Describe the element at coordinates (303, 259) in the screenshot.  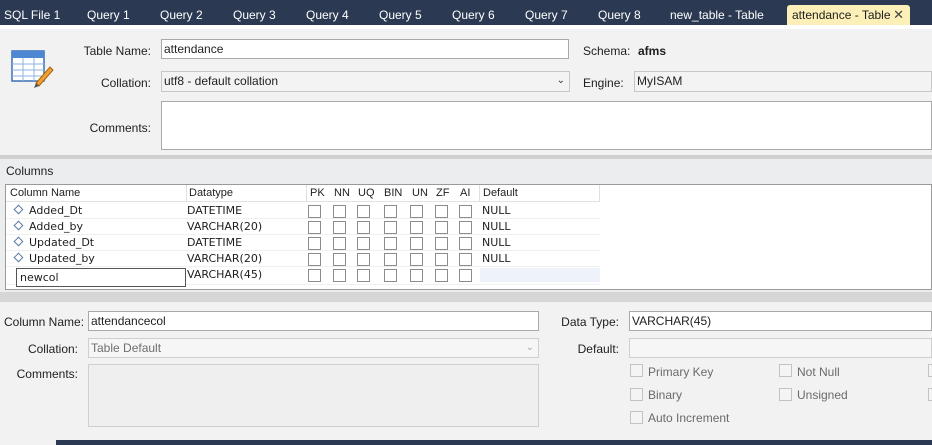
I see `table-row: Updated_by VARCHAR(20) NULL` at that location.